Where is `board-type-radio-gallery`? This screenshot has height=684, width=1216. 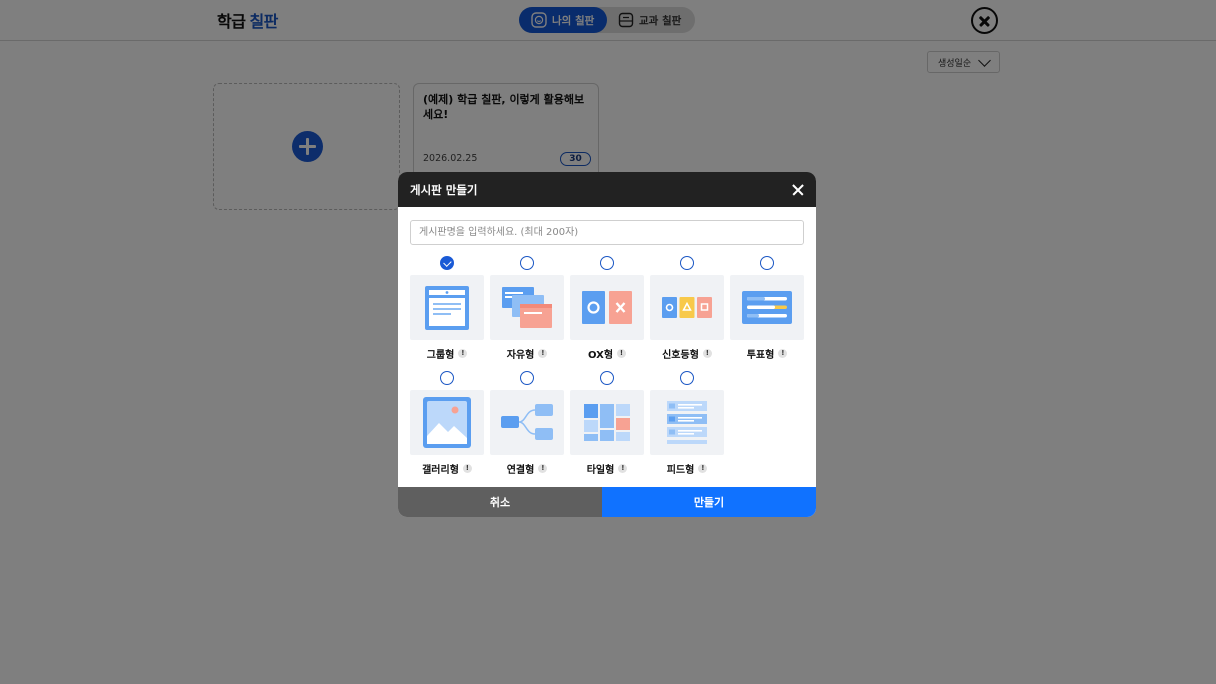 board-type-radio-gallery is located at coordinates (447, 378).